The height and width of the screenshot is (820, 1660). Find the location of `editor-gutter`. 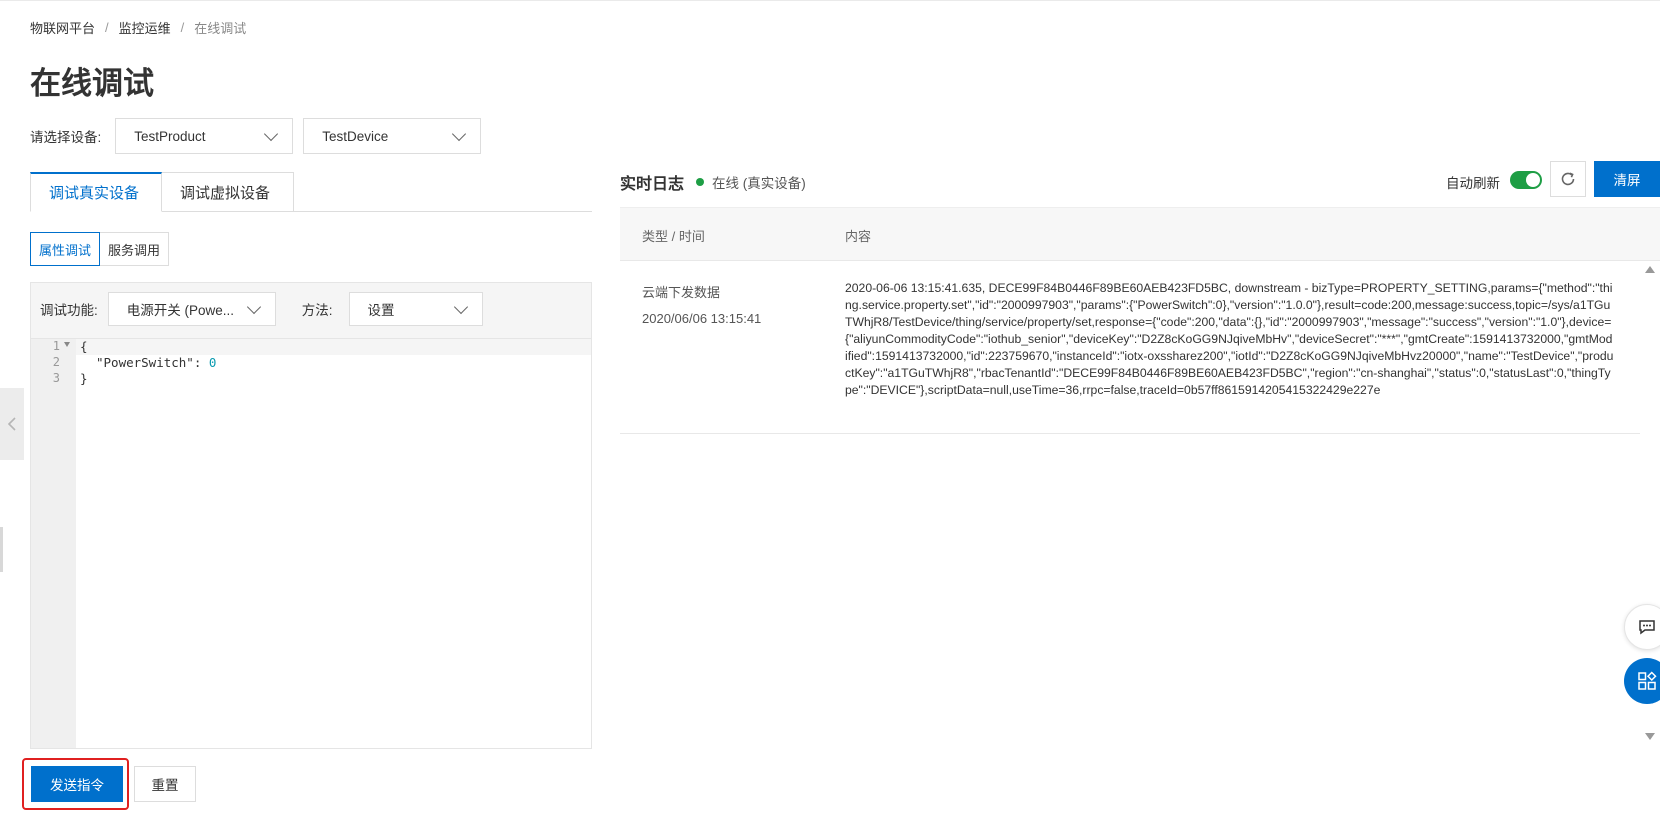

editor-gutter is located at coordinates (53, 543).